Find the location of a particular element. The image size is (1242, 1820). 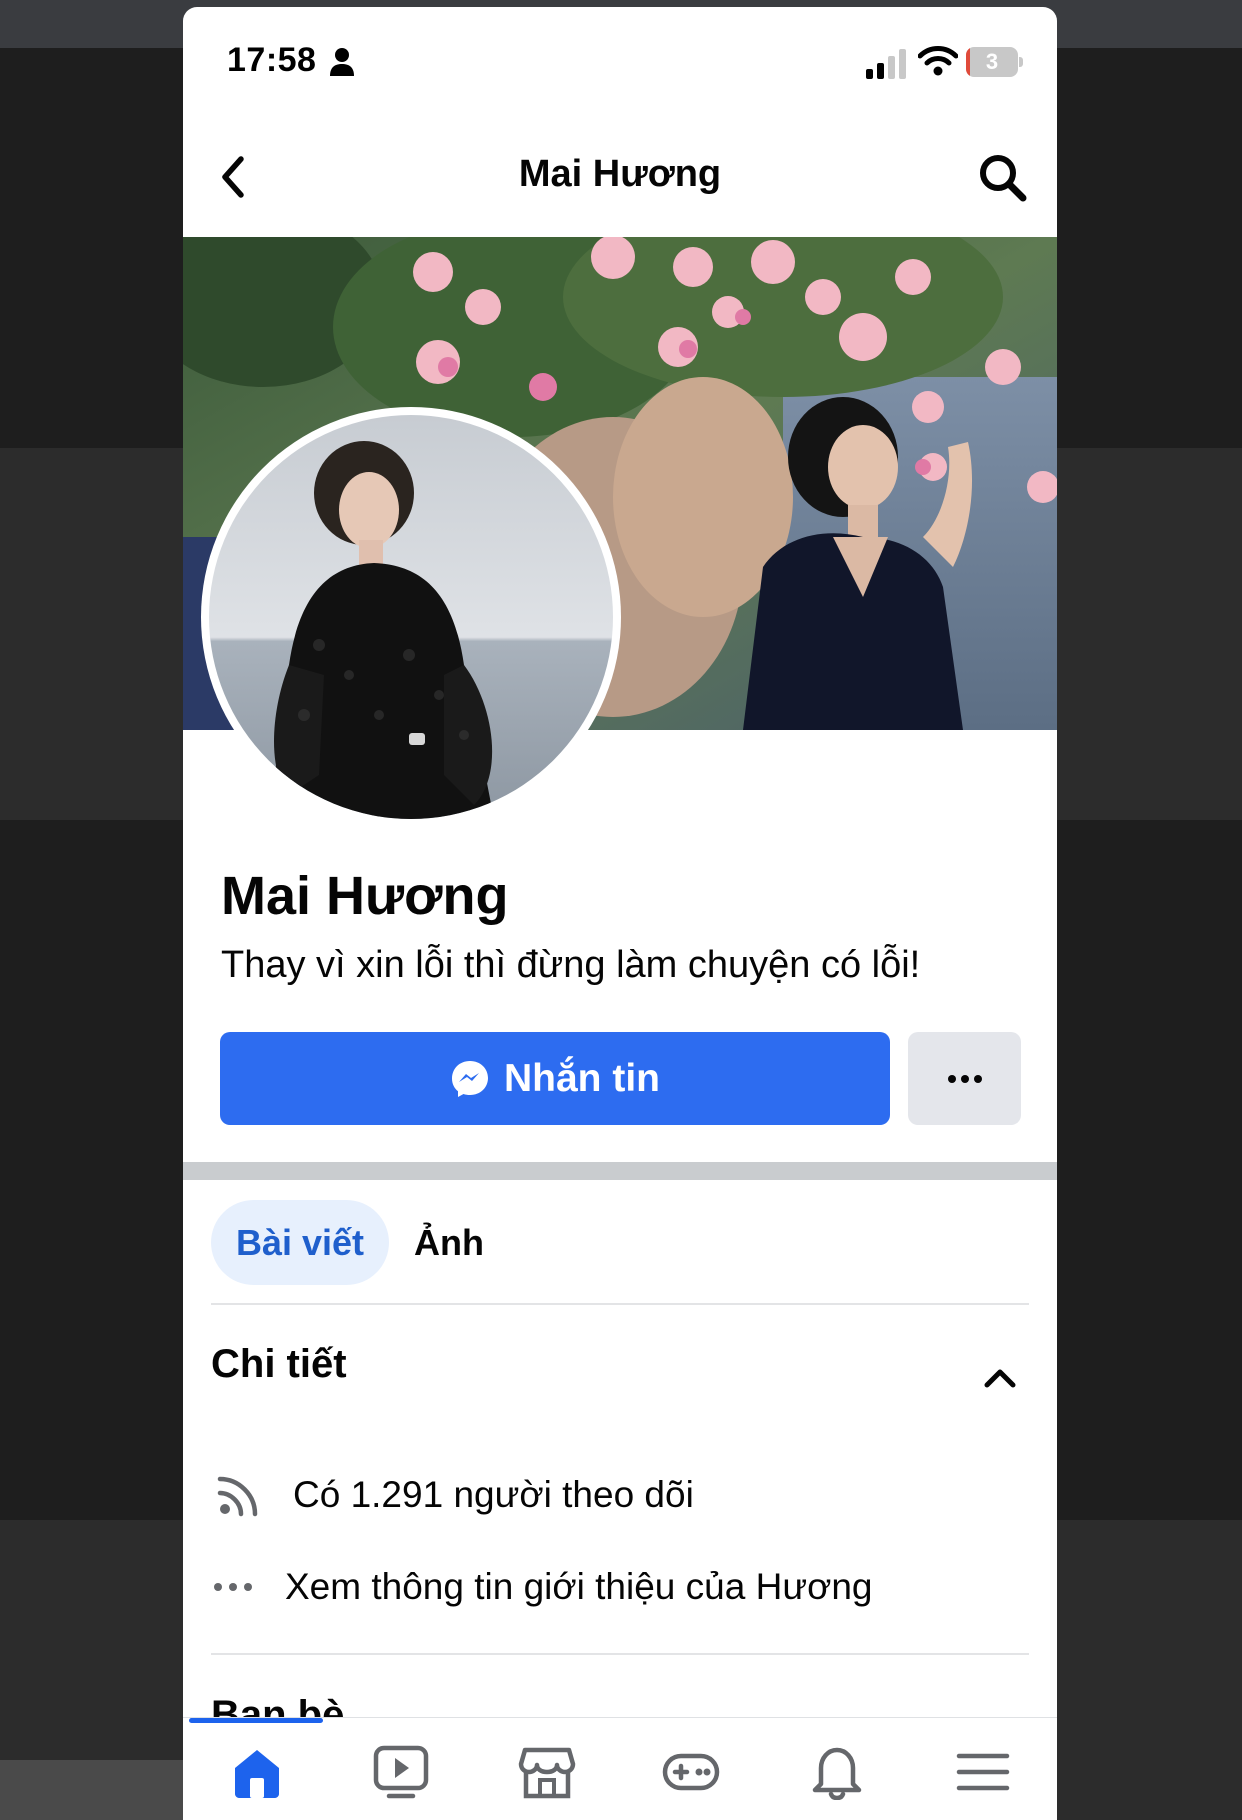

battery-tip is located at coordinates (1021, 62).